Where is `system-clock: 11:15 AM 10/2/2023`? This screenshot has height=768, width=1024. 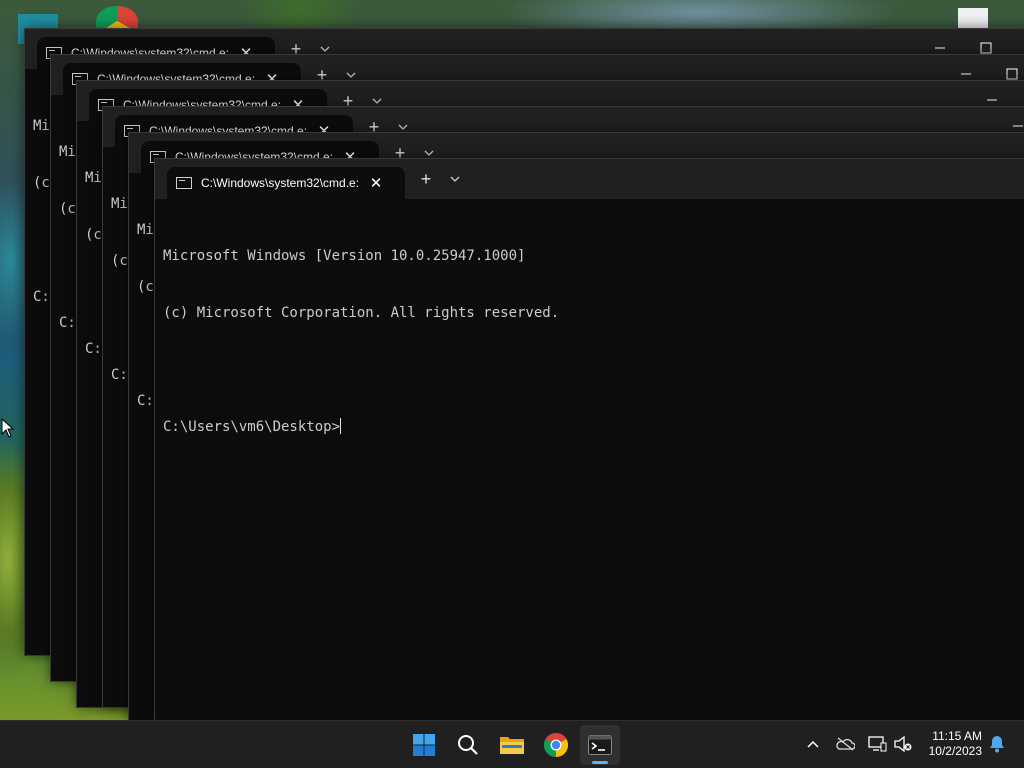
system-clock: 11:15 AM 10/2/2023 is located at coordinates (955, 744).